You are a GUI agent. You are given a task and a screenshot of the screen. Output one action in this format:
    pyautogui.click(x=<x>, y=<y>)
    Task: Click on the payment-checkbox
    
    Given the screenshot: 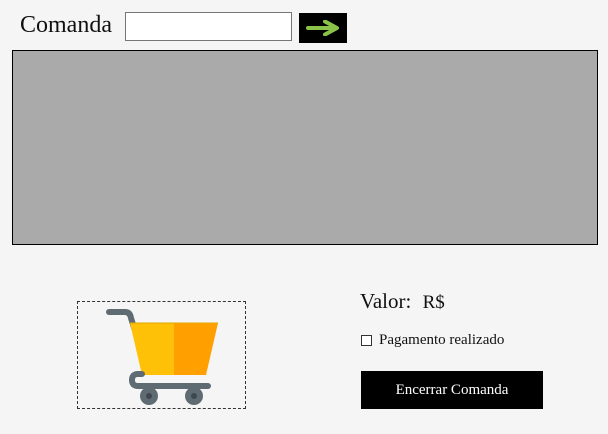 What is the action you would take?
    pyautogui.click(x=366, y=340)
    